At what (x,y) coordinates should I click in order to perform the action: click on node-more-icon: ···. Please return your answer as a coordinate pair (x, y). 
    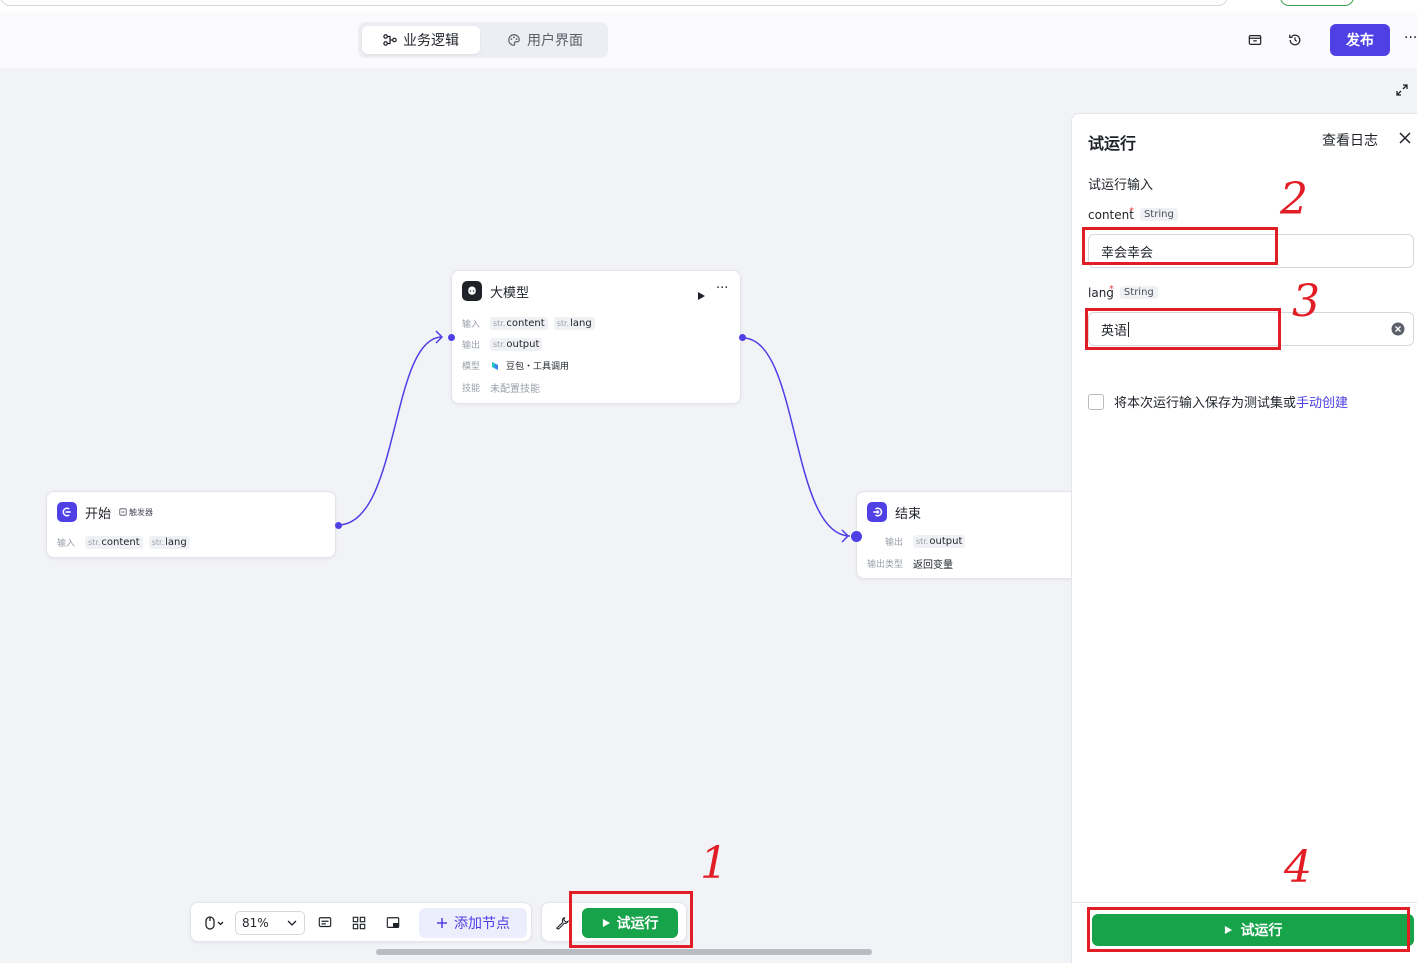
    Looking at the image, I should click on (722, 288).